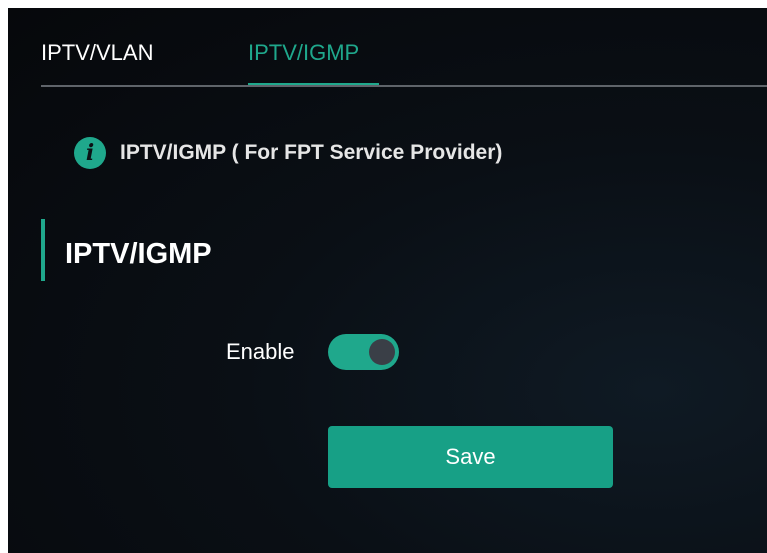 Image resolution: width=767 pixels, height=553 pixels. Describe the element at coordinates (311, 152) in the screenshot. I see `provider-notice-text: IPTV/IGMP ( For FPT Service Provider)` at that location.